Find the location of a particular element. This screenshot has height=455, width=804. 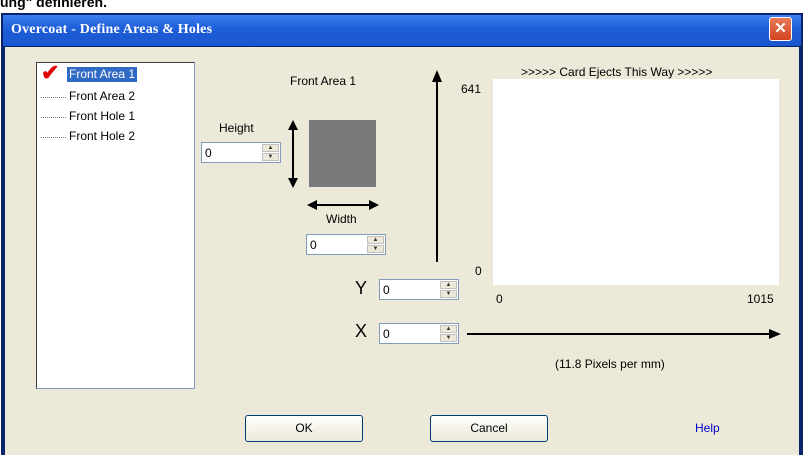

cancel-button: Cancel is located at coordinates (489, 428).